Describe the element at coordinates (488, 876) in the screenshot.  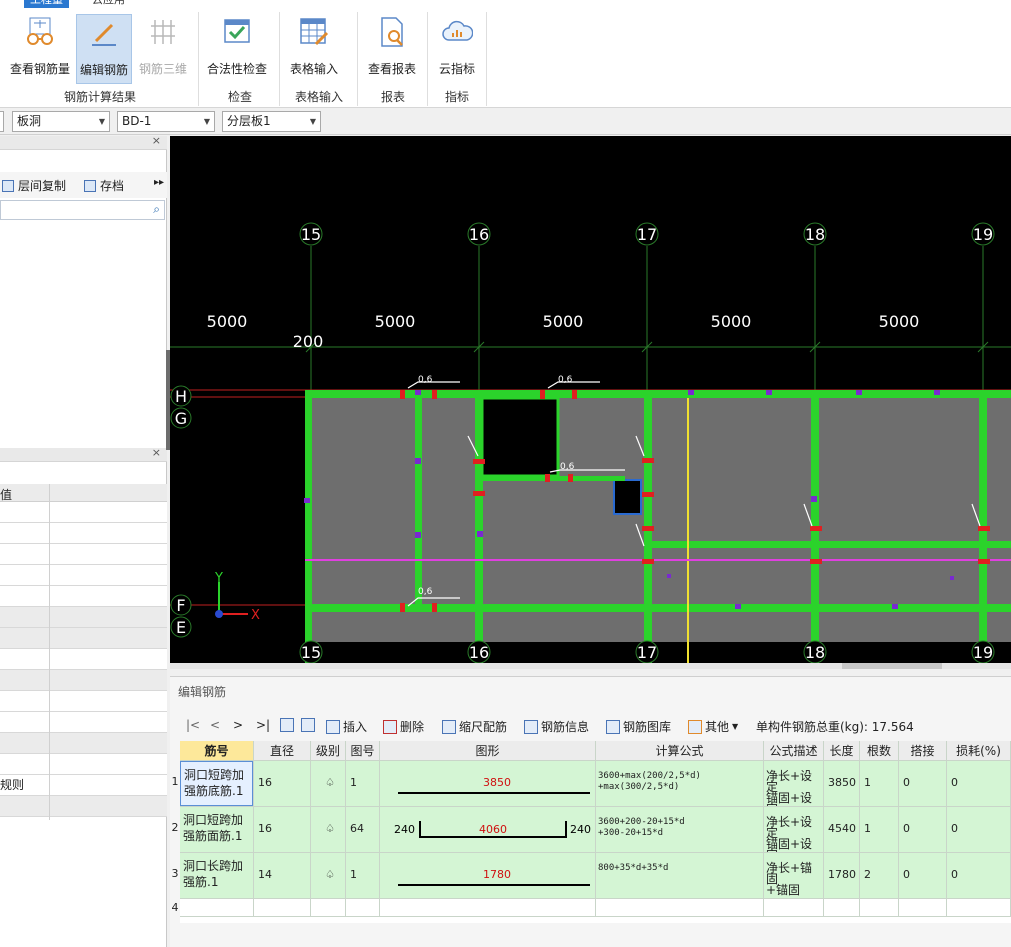
I see `col-shape-cell: 1780` at that location.